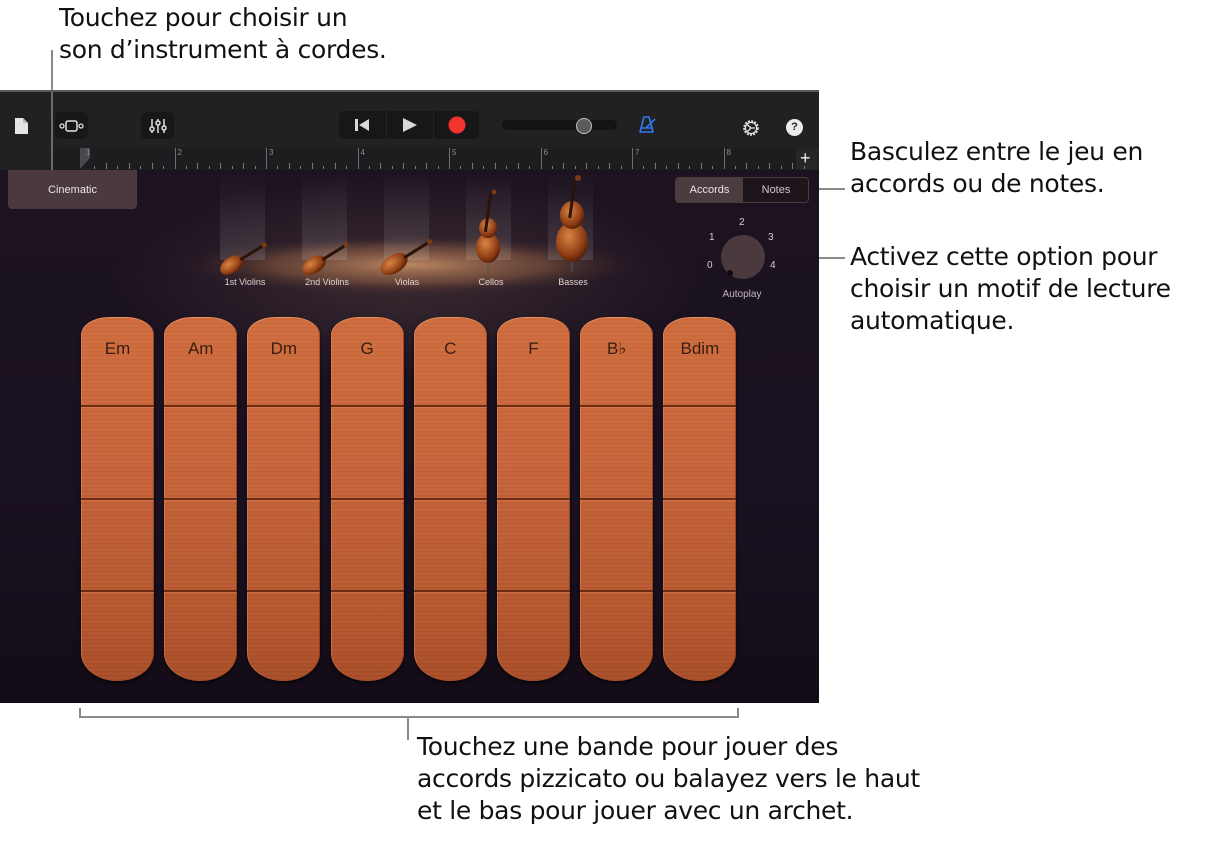 The width and height of the screenshot is (1216, 843). I want to click on instrument-basses: Basses, so click(573, 282).